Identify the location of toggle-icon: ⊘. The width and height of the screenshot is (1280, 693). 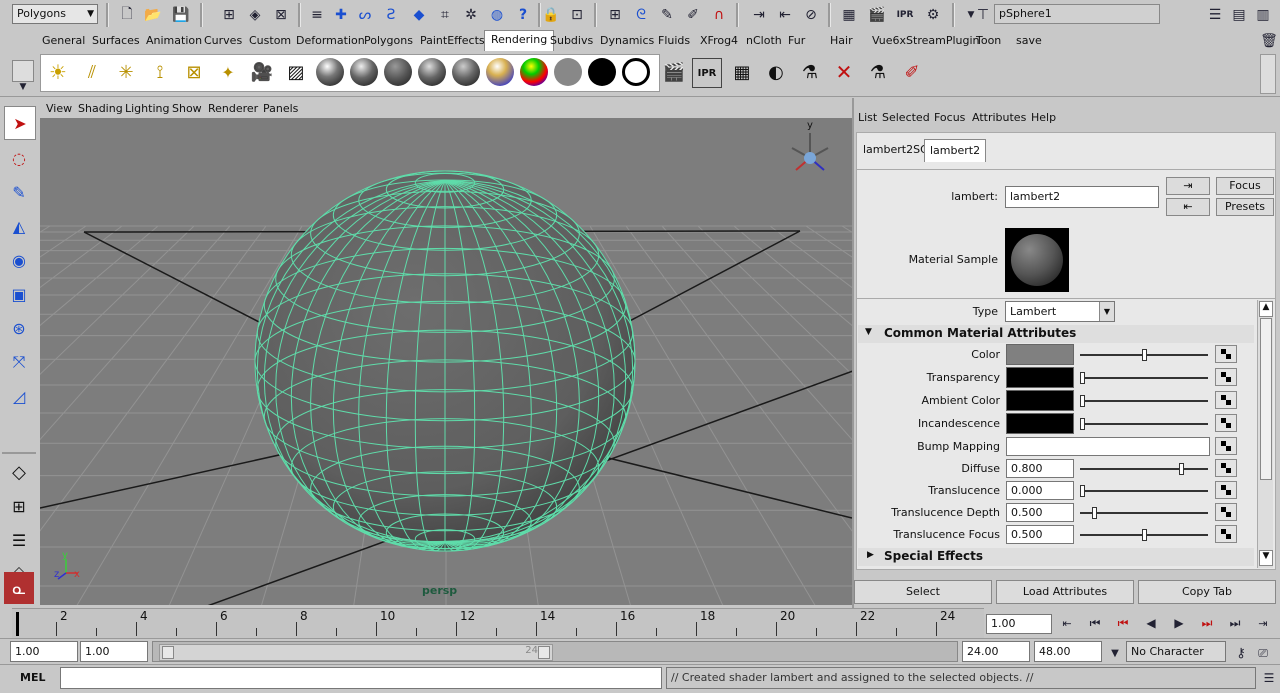
(811, 15).